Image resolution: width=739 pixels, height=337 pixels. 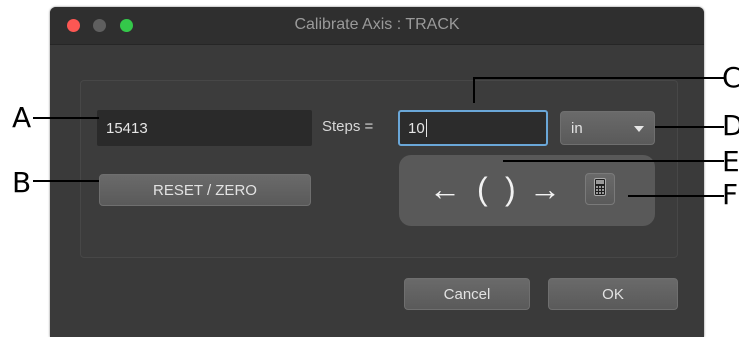 What do you see at coordinates (445, 189) in the screenshot?
I see `arrow-left-icon: ←` at bounding box center [445, 189].